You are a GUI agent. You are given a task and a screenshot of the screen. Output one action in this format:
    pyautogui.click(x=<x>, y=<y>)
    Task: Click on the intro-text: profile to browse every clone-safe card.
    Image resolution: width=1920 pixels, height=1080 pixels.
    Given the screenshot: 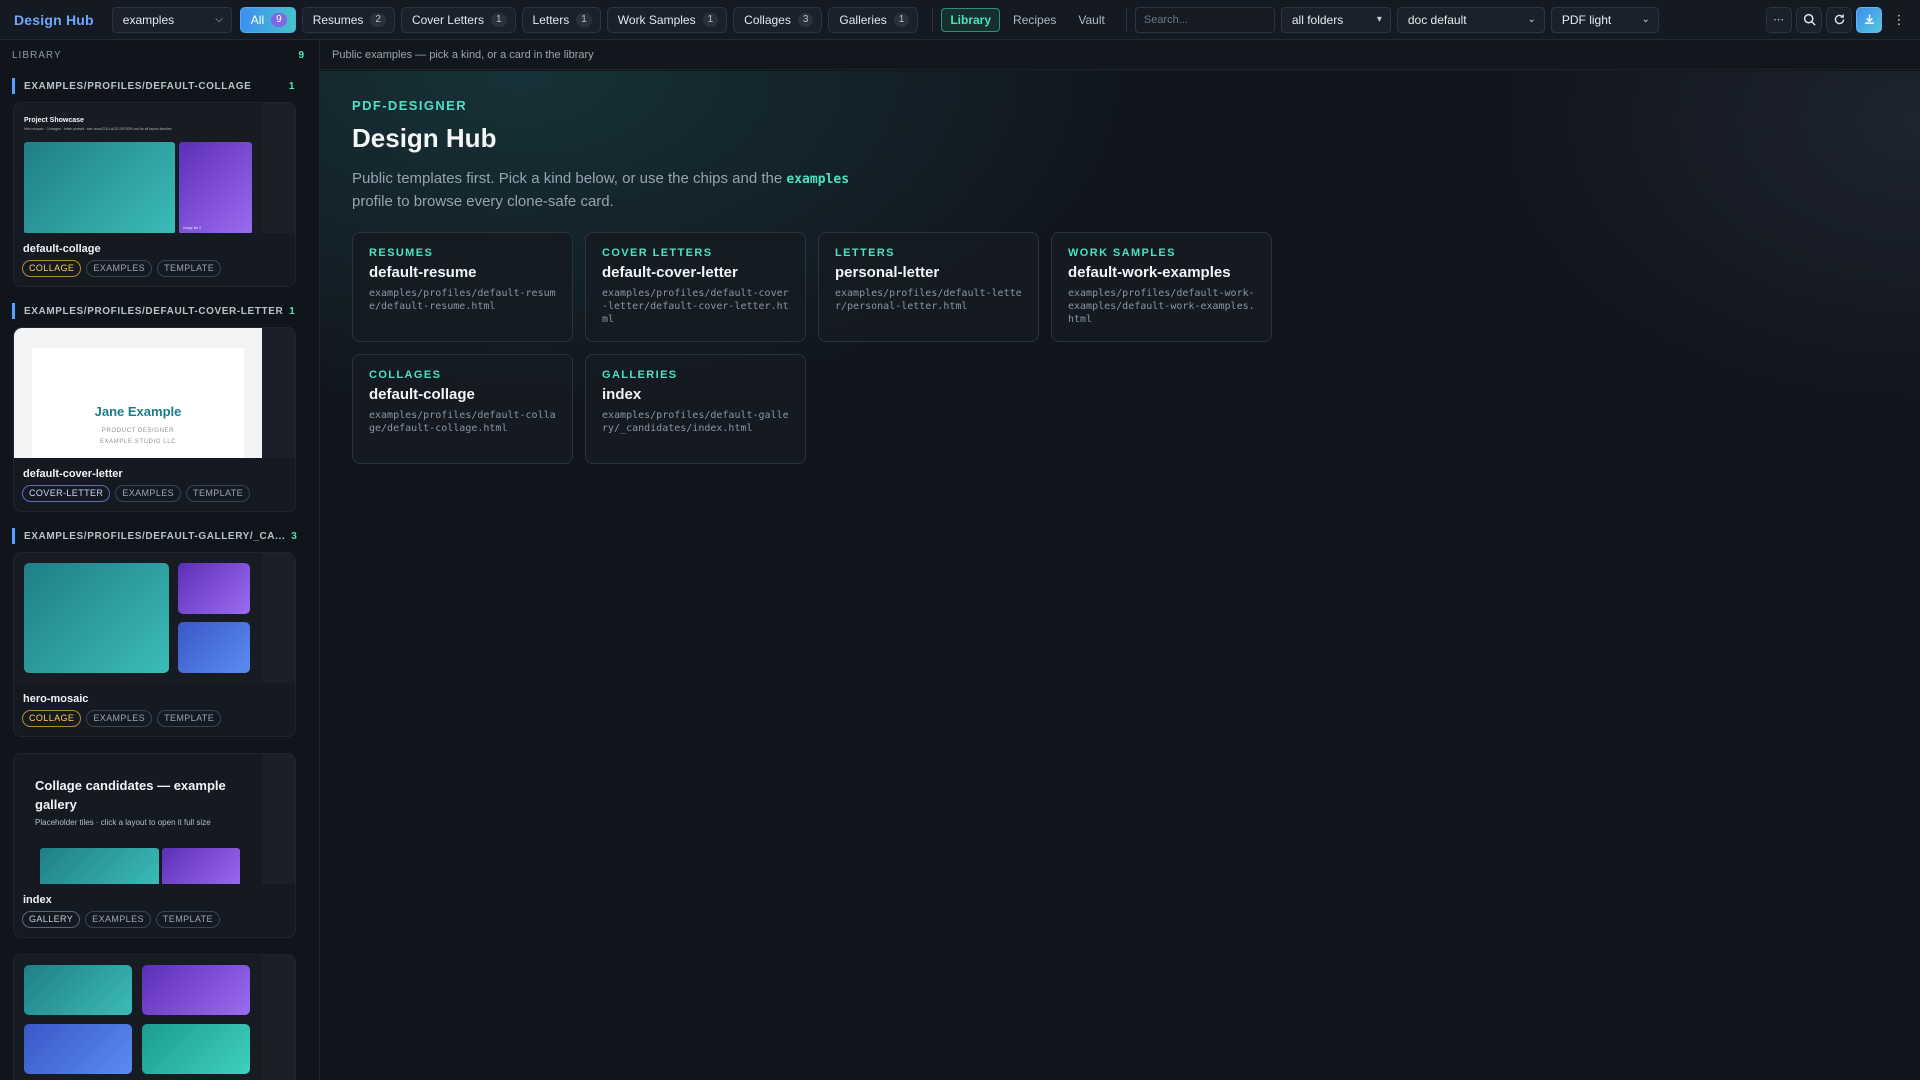 What is the action you would take?
    pyautogui.click(x=483, y=201)
    